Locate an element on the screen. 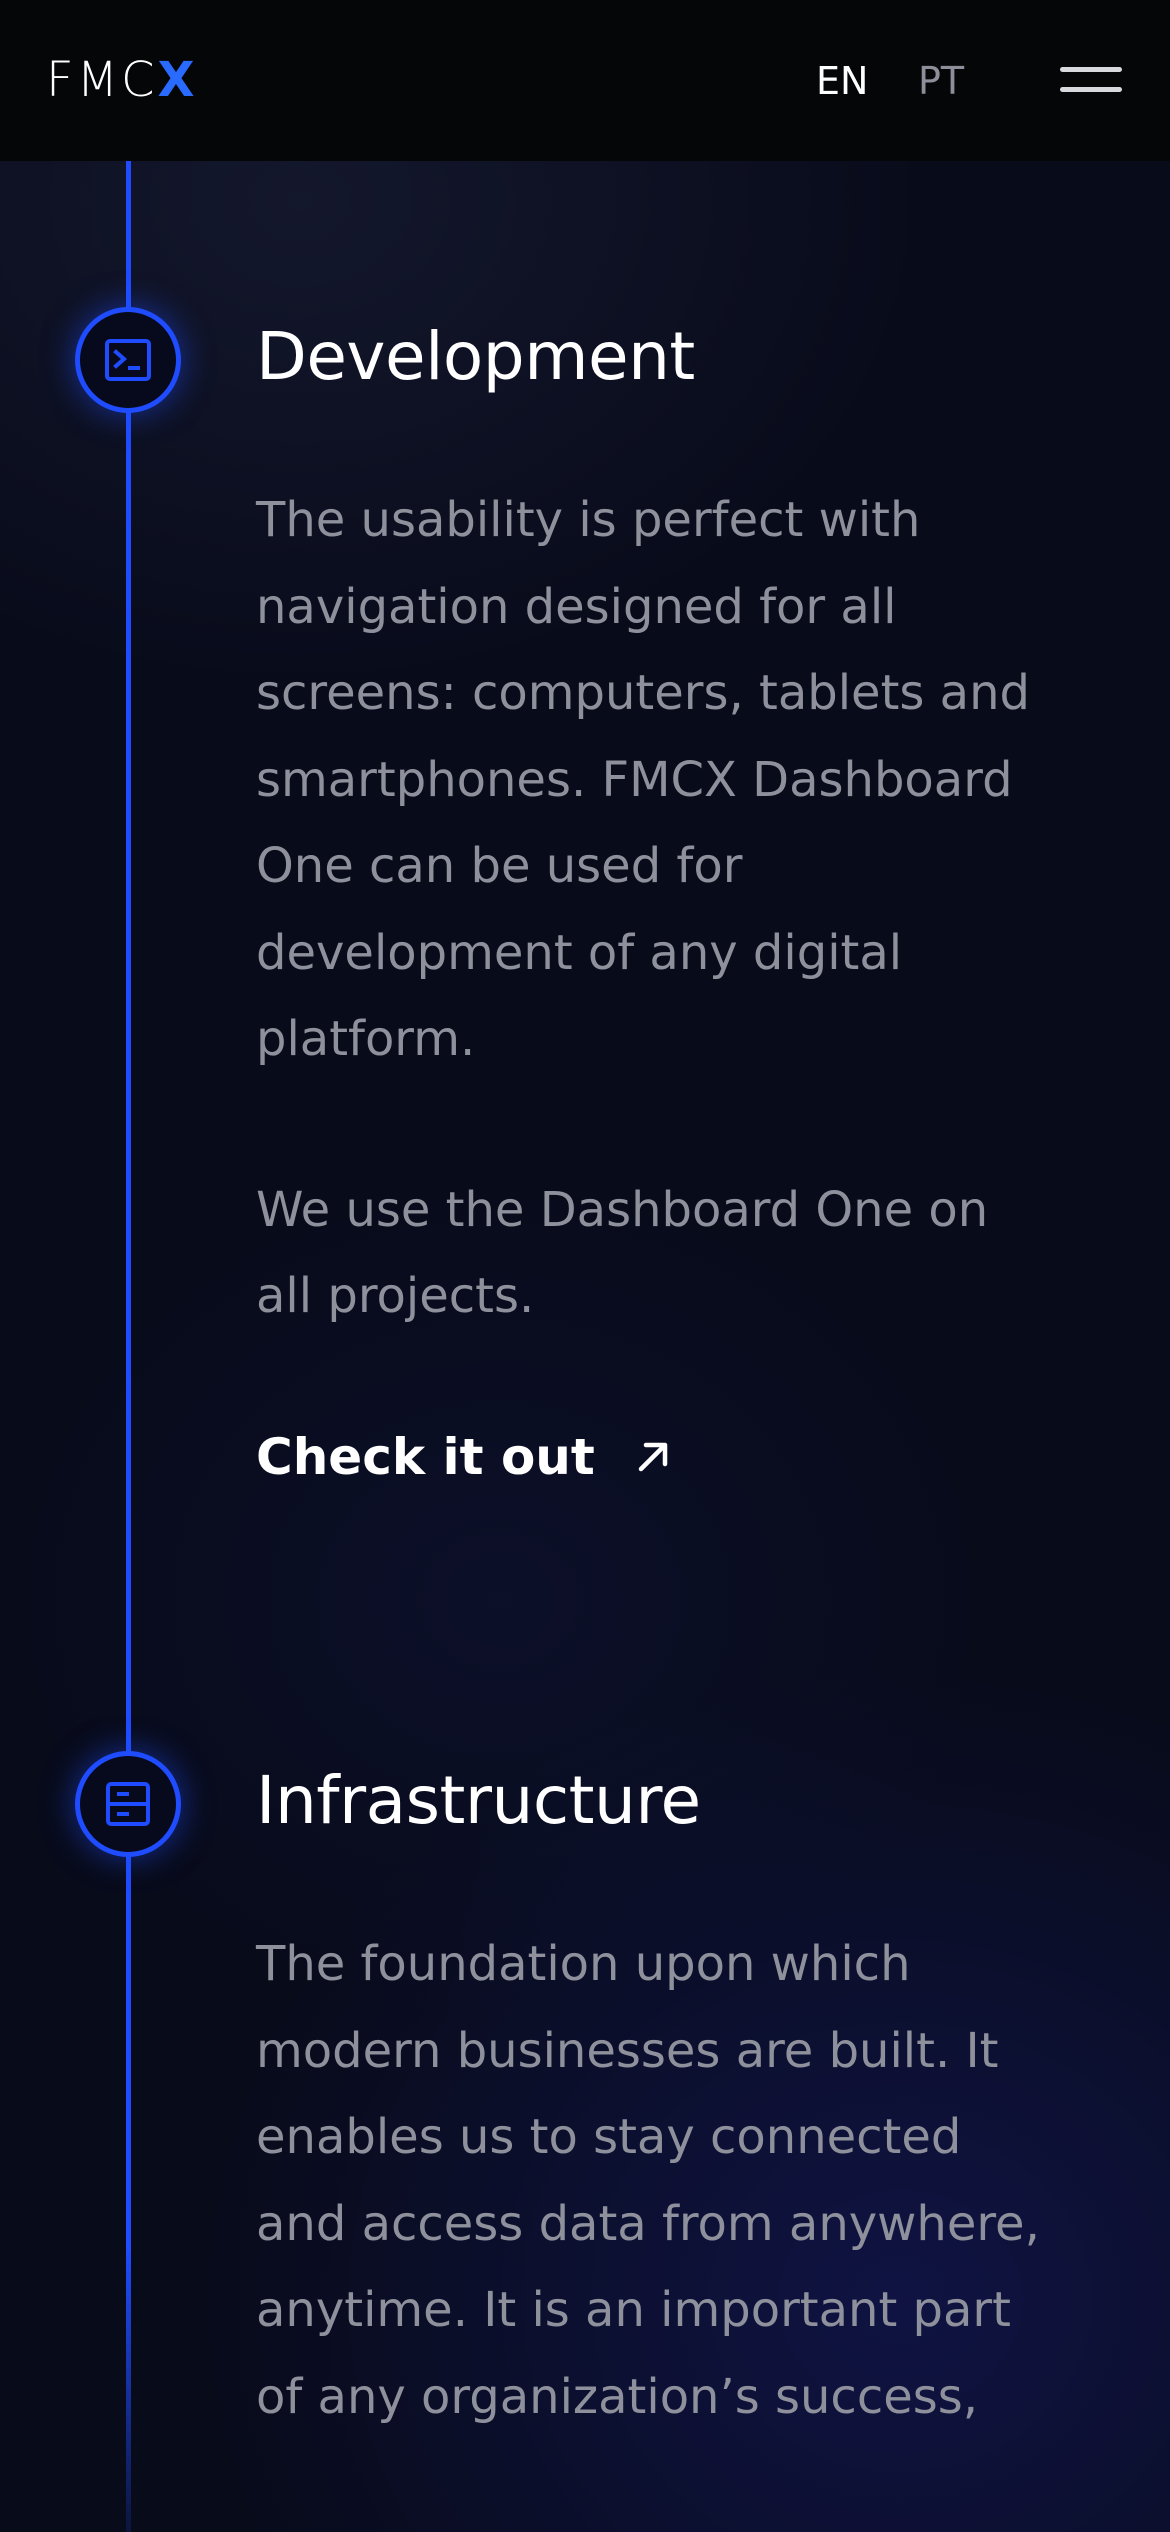  hamburger-icon is located at coordinates (1091, 80).